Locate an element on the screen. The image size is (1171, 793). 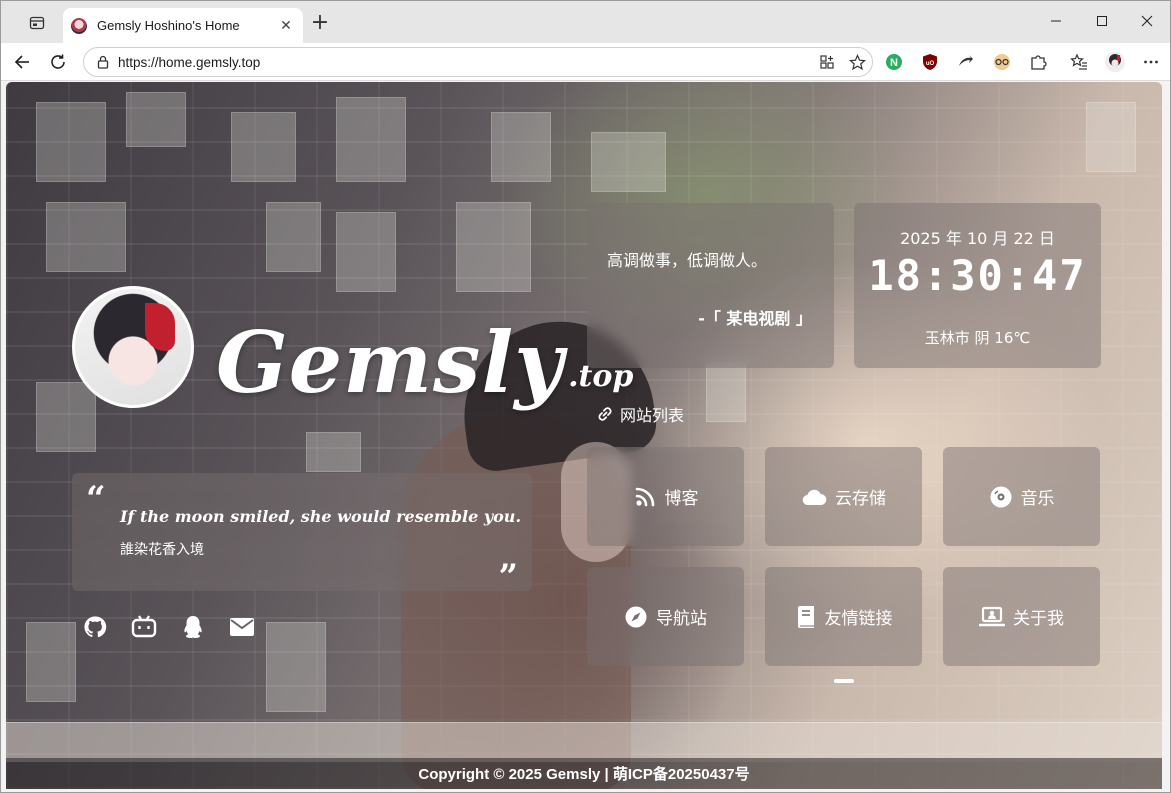
logo-main-text: Gemsly is located at coordinates (390, 362).